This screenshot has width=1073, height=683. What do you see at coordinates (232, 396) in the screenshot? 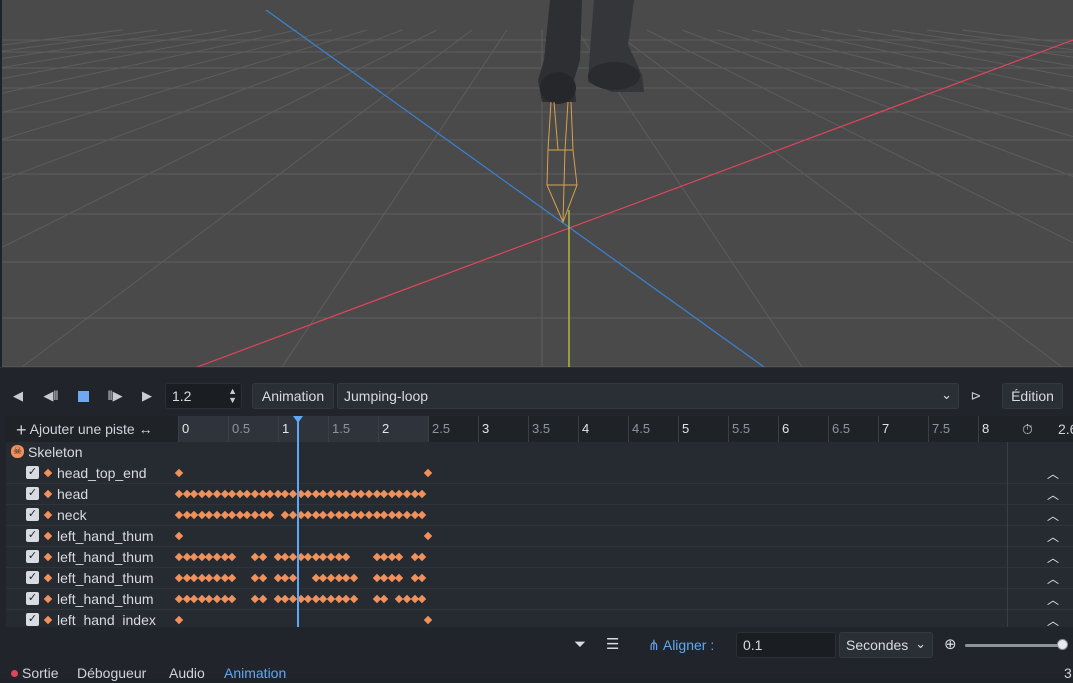
I see `spin-arrows-icon: ▲ ▼` at bounding box center [232, 396].